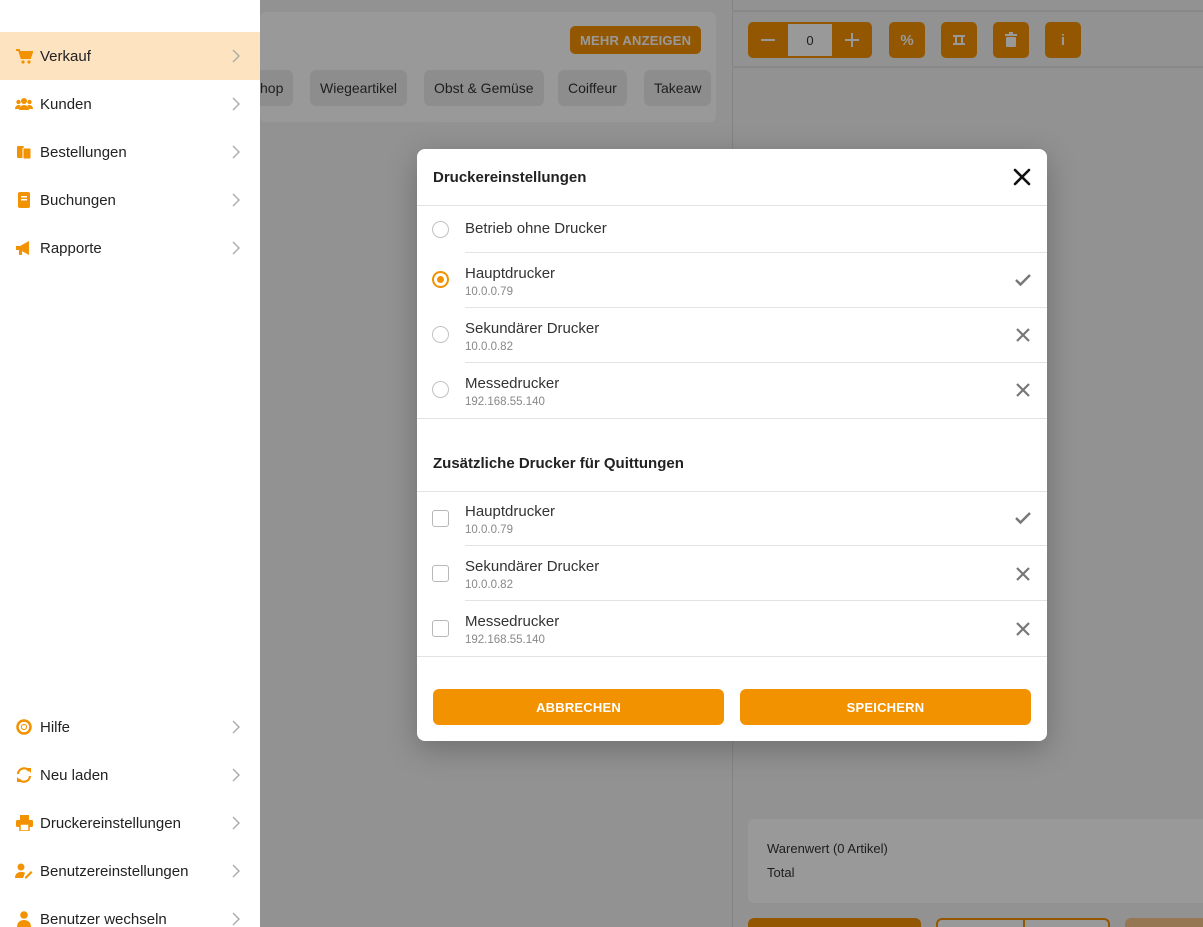  I want to click on printer-icon, so click(24, 823).